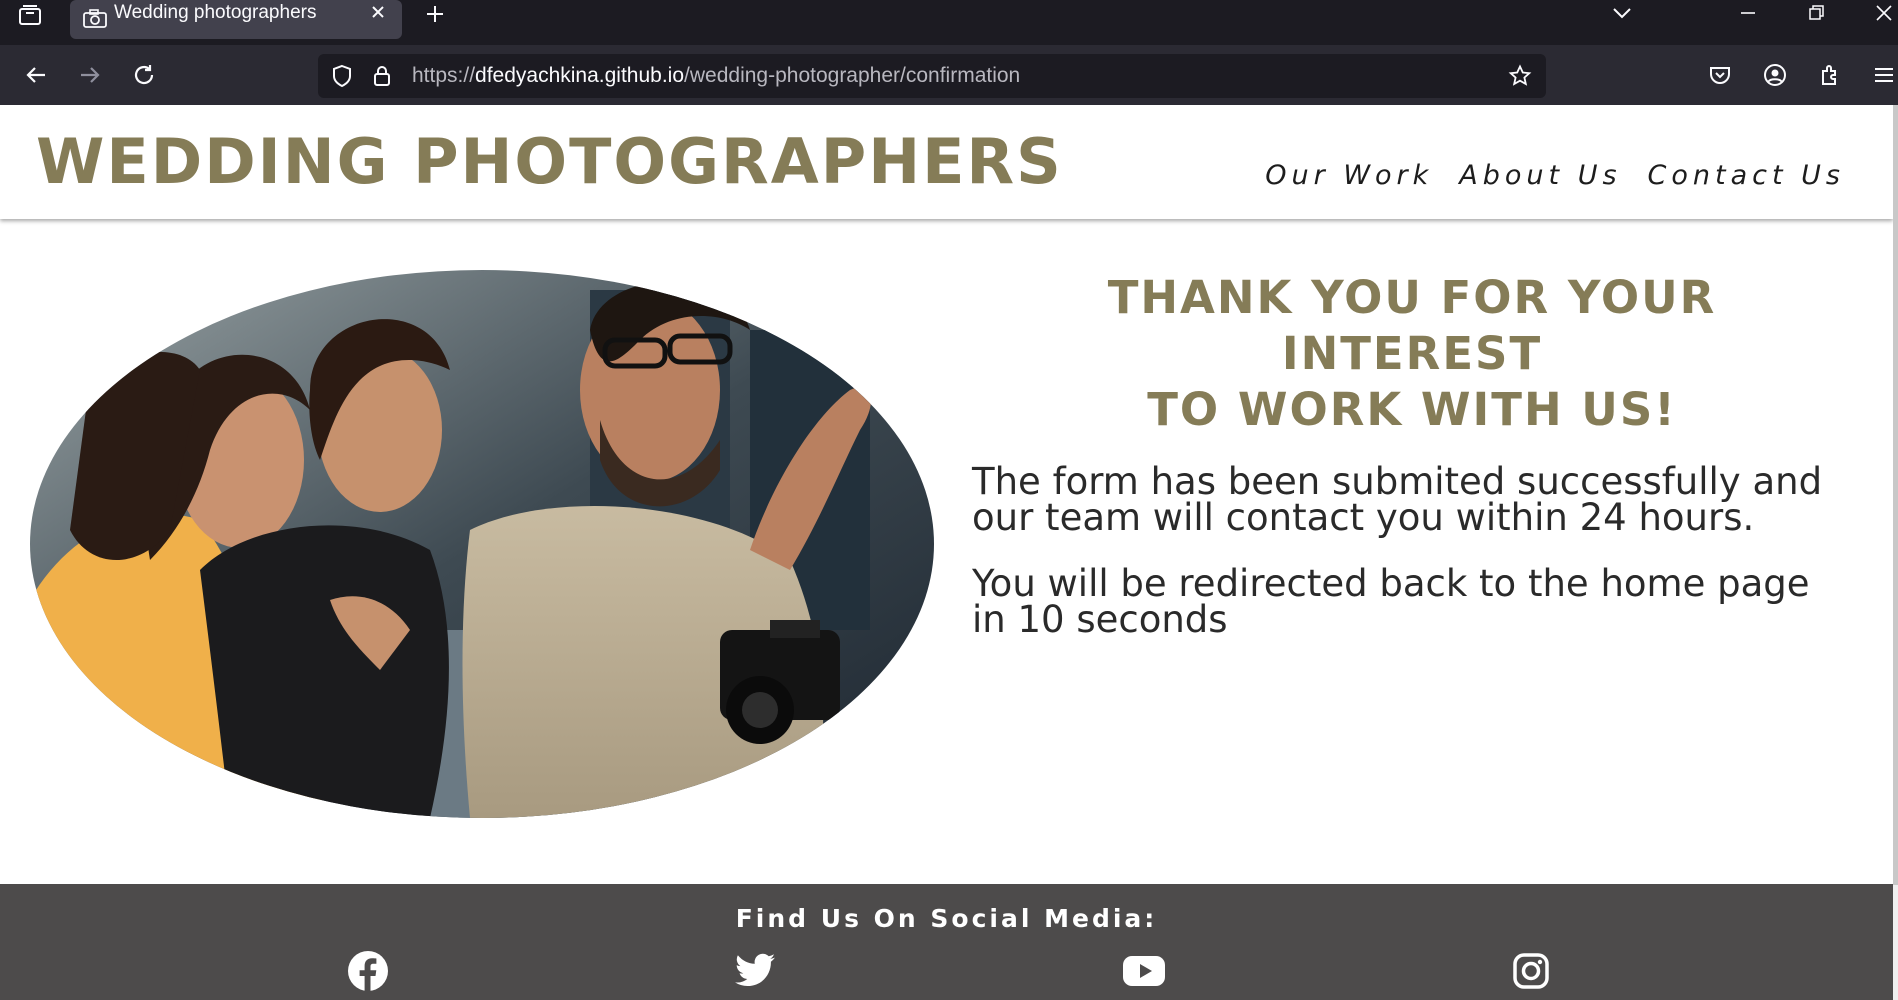  Describe the element at coordinates (755, 971) in the screenshot. I see `twitter-icon` at that location.